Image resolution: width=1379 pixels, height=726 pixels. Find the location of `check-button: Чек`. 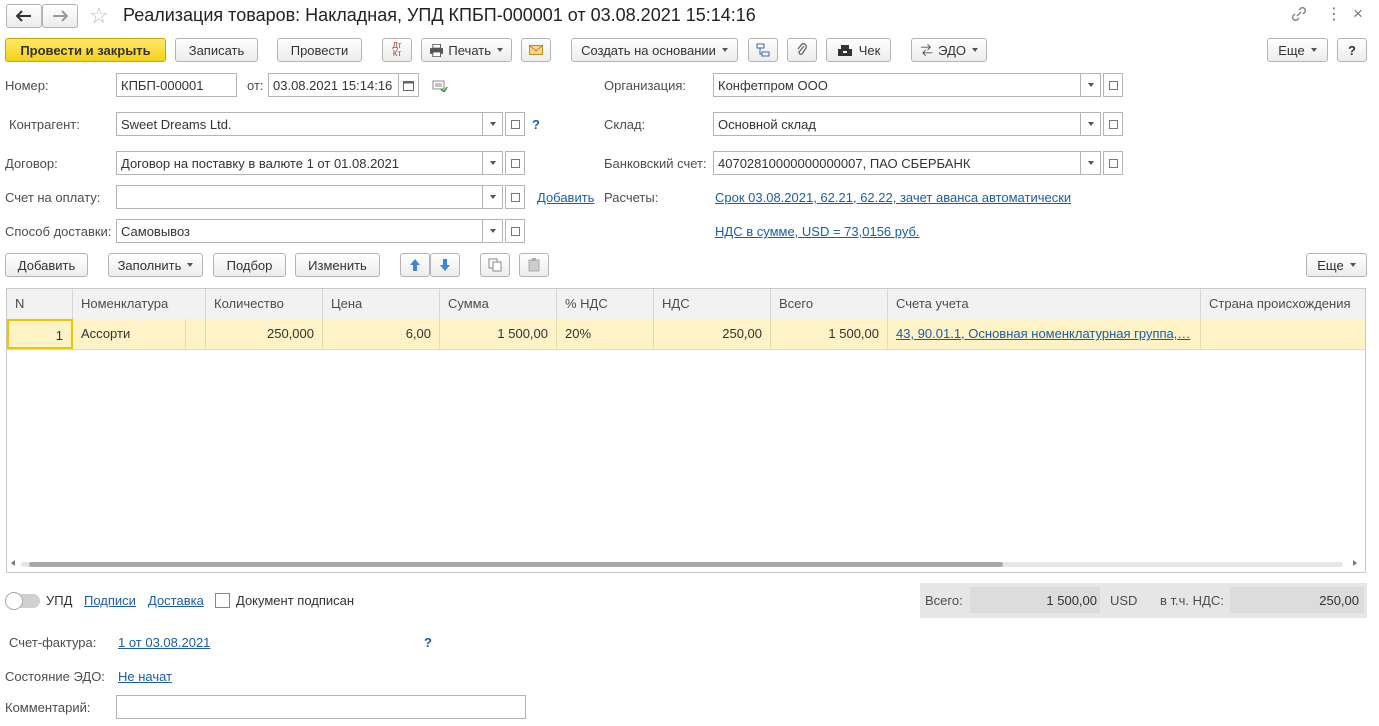

check-button: Чек is located at coordinates (858, 50).